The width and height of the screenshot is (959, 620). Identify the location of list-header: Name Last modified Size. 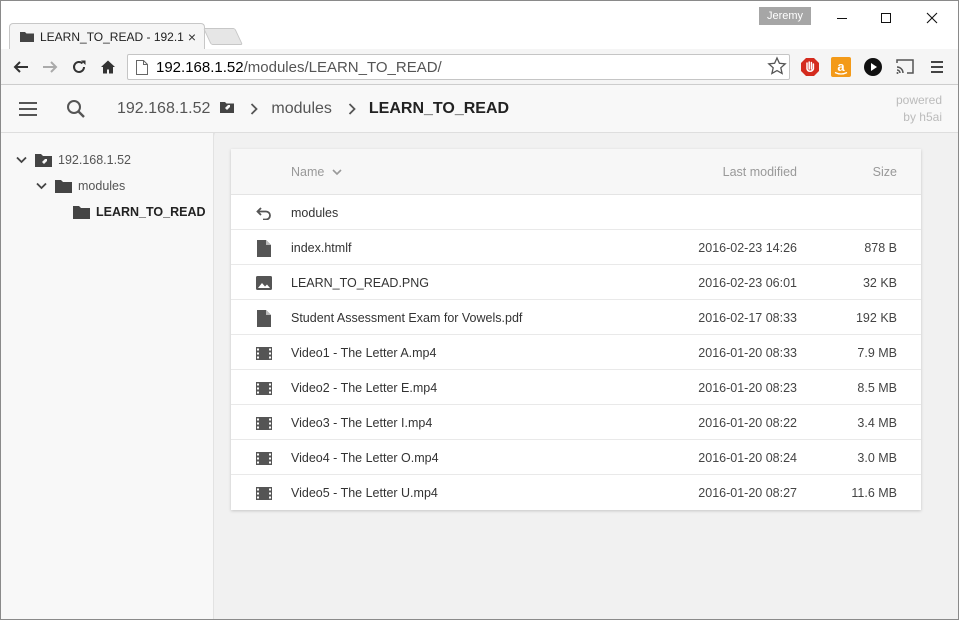
(576, 172).